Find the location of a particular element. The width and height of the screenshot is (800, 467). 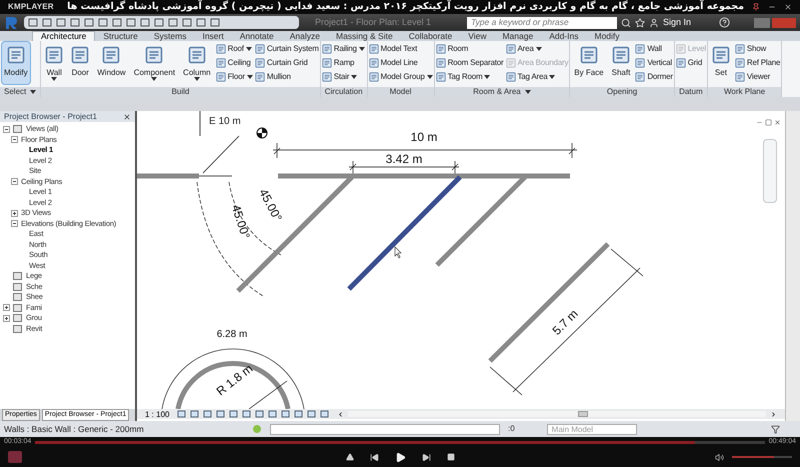

scale-label: 1 : 100 is located at coordinates (159, 414).